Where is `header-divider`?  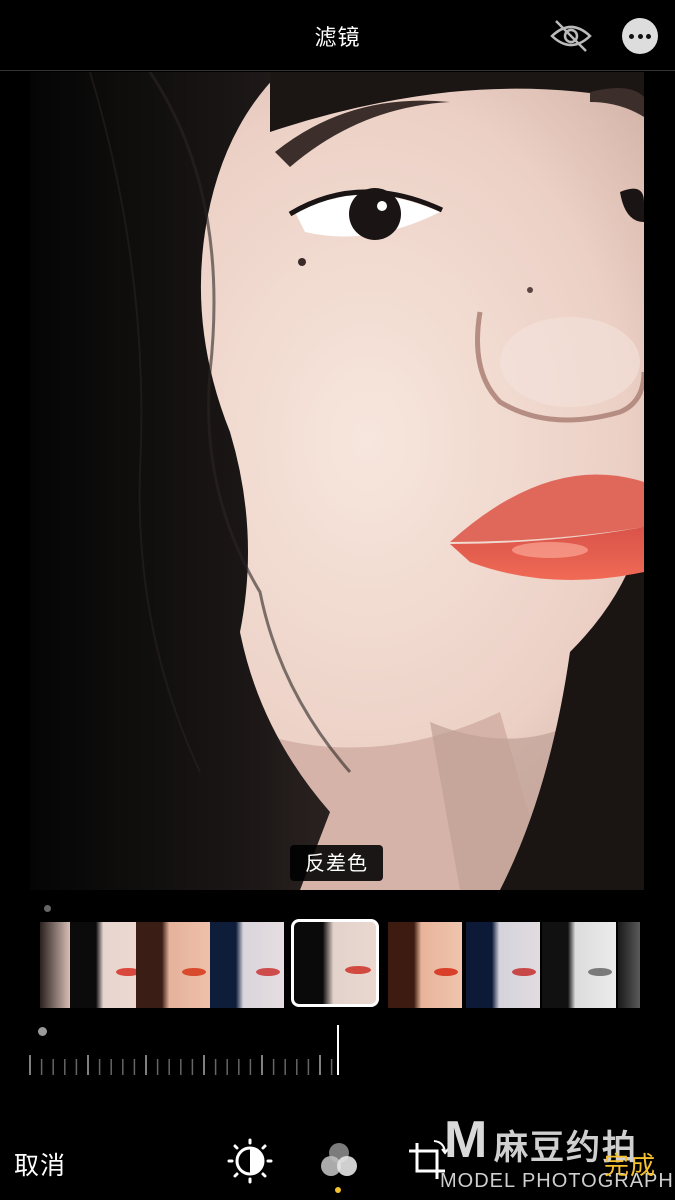 header-divider is located at coordinates (337, 70).